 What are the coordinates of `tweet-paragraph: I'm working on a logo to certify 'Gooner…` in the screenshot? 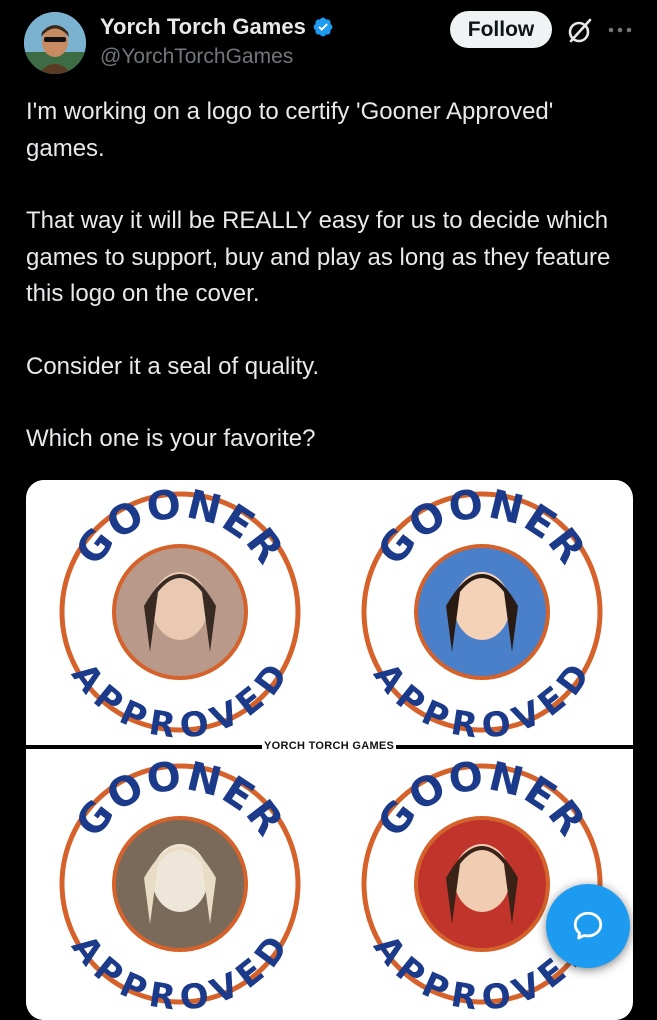 It's located at (293, 130).